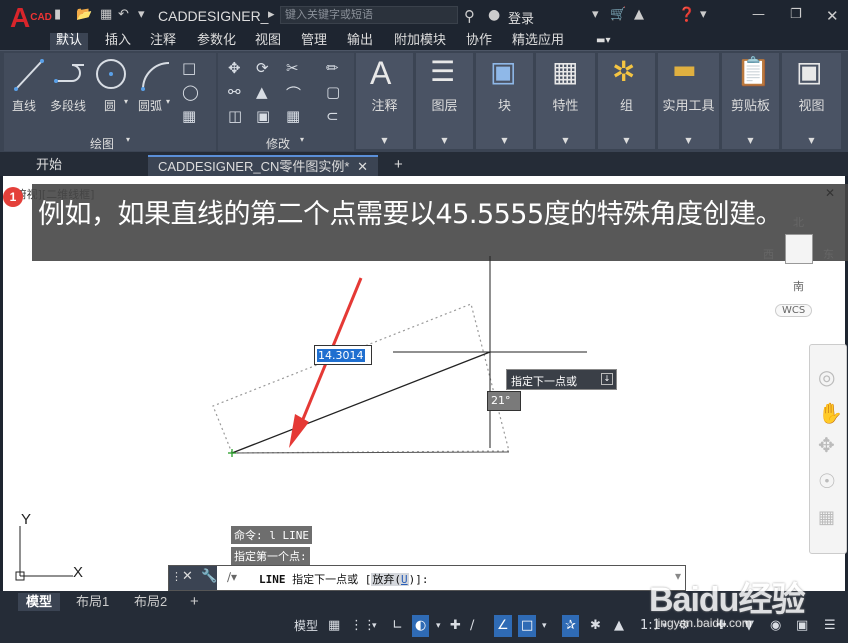  I want to click on tab-annotate: 注释, so click(163, 41).